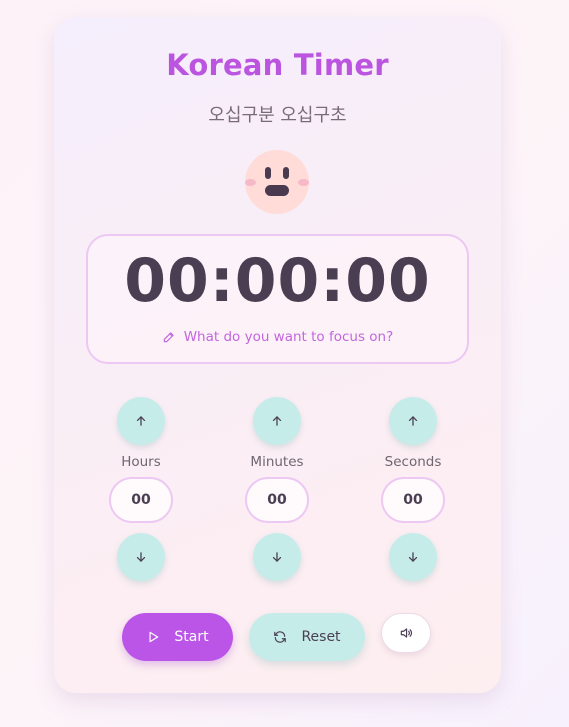 This screenshot has height=727, width=569. What do you see at coordinates (277, 462) in the screenshot?
I see `minutes-label: Minutes` at bounding box center [277, 462].